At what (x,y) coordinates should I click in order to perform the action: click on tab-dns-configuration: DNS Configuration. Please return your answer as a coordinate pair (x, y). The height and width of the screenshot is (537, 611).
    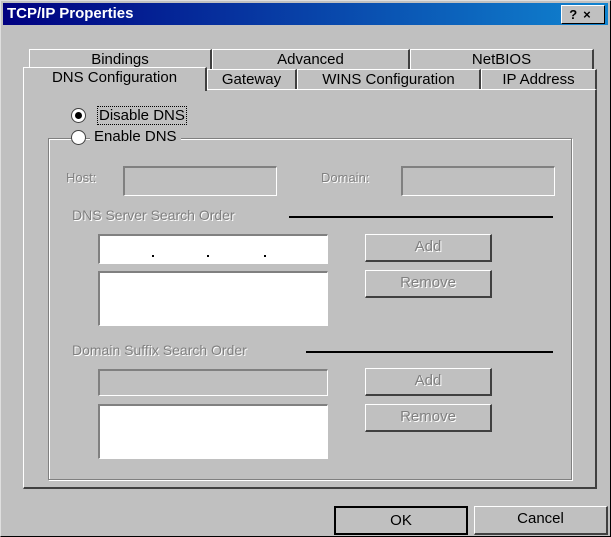
    Looking at the image, I should click on (115, 79).